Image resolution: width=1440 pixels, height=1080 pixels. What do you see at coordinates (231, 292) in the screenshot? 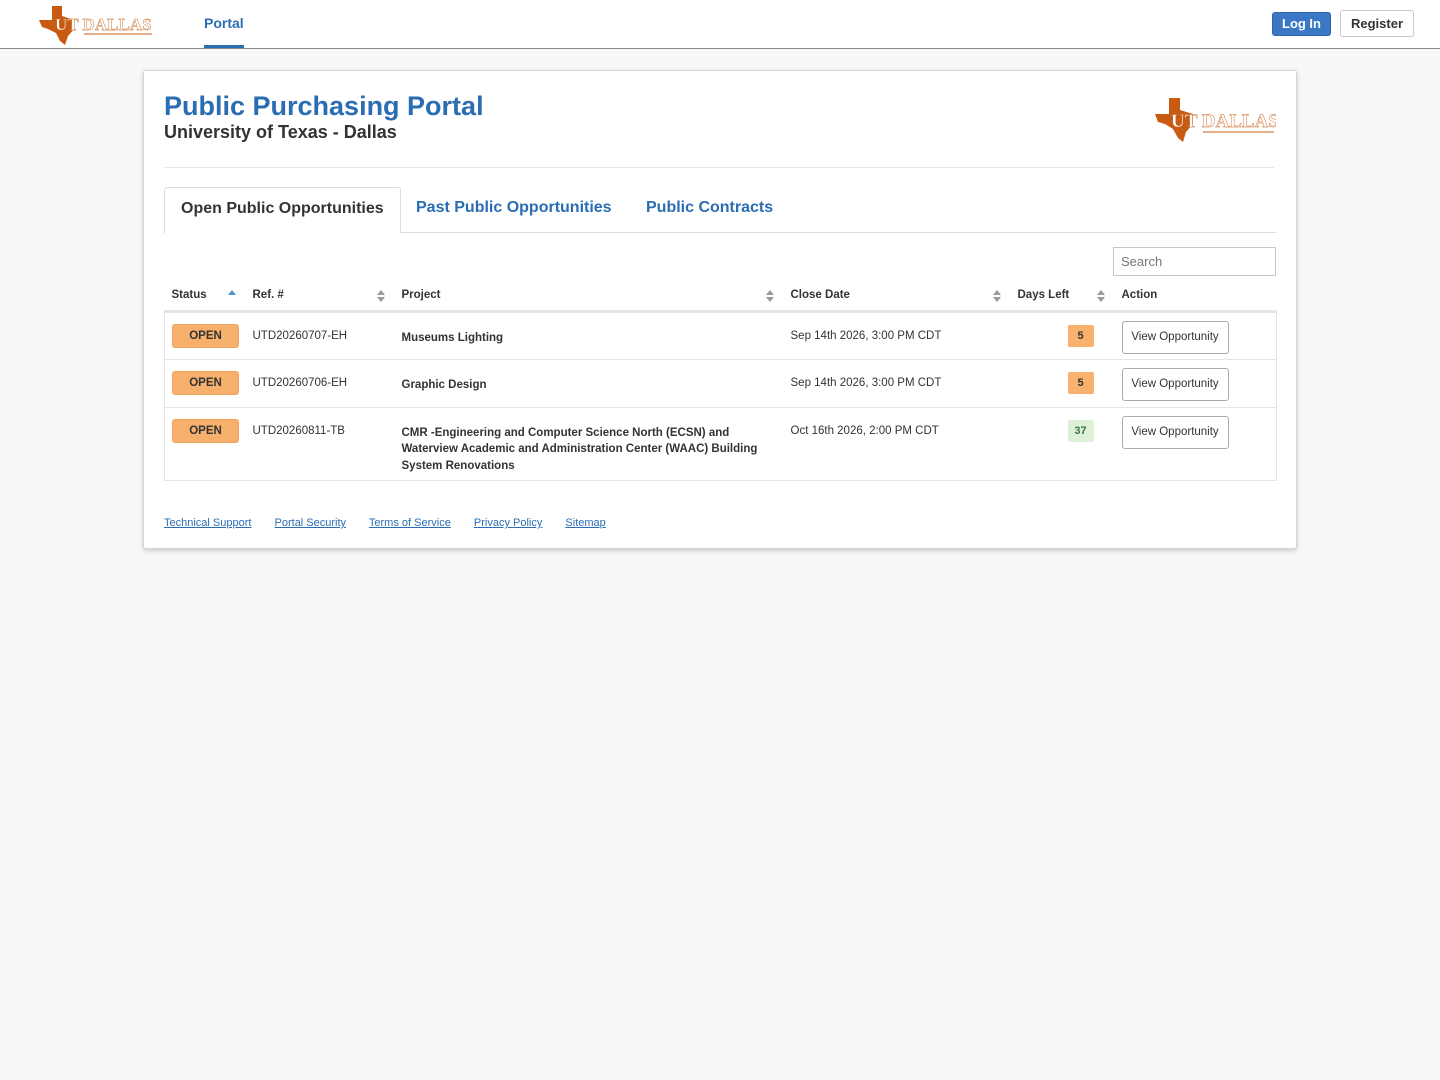
I see `sort-asc-icon` at bounding box center [231, 292].